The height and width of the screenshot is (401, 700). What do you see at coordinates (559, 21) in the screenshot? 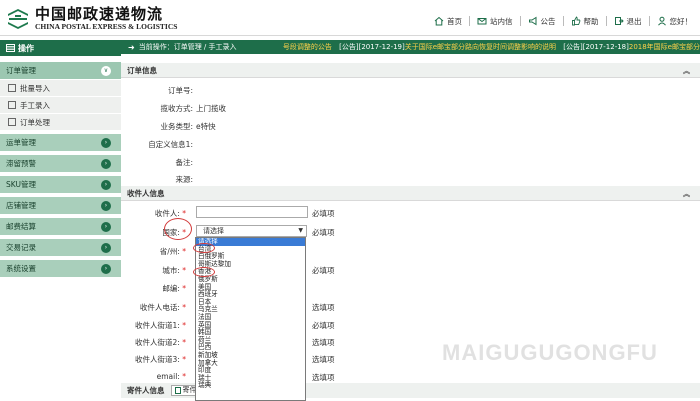
I see `top-nav: 首页 站内信 公告 帮助 退出 您好！` at bounding box center [559, 21].